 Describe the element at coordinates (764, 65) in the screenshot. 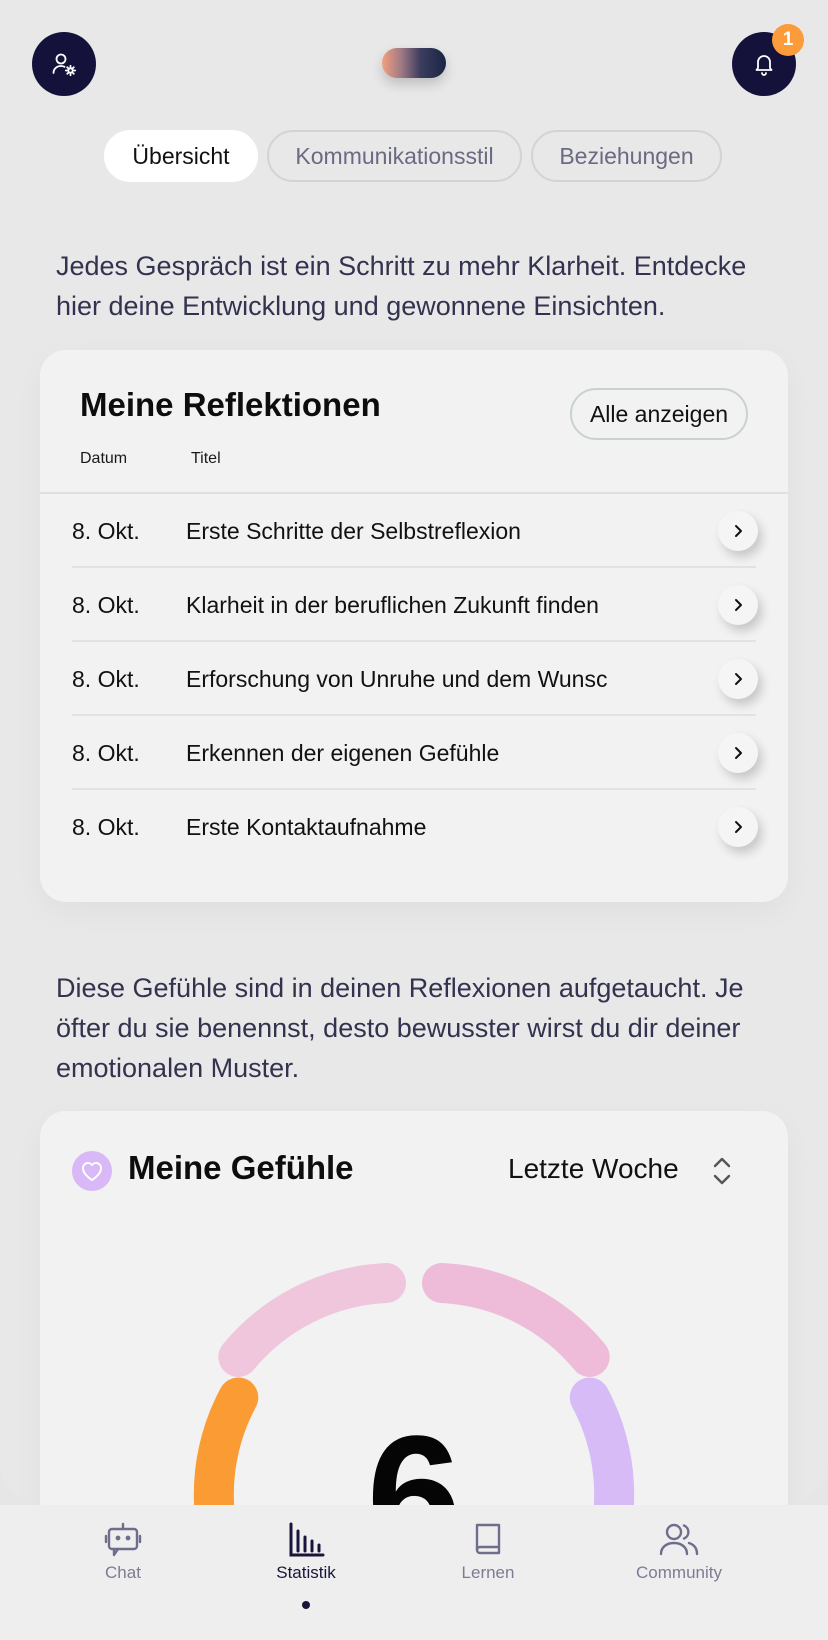

I see `bell-icon` at that location.